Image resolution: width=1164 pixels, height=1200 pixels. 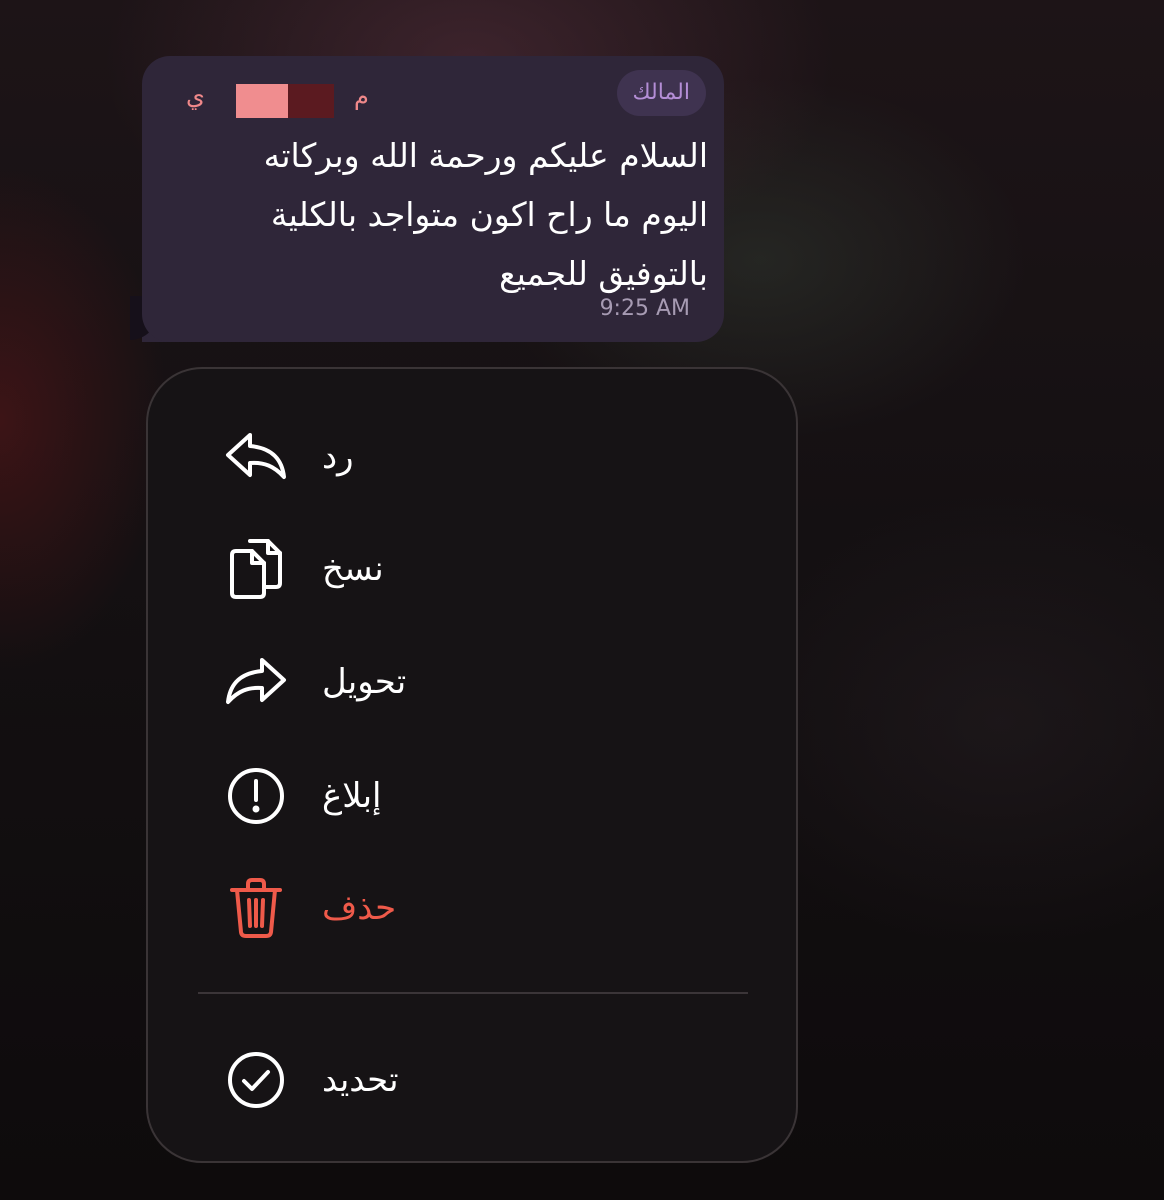 I want to click on menu-item-report: إبلاغ, so click(x=473, y=796).